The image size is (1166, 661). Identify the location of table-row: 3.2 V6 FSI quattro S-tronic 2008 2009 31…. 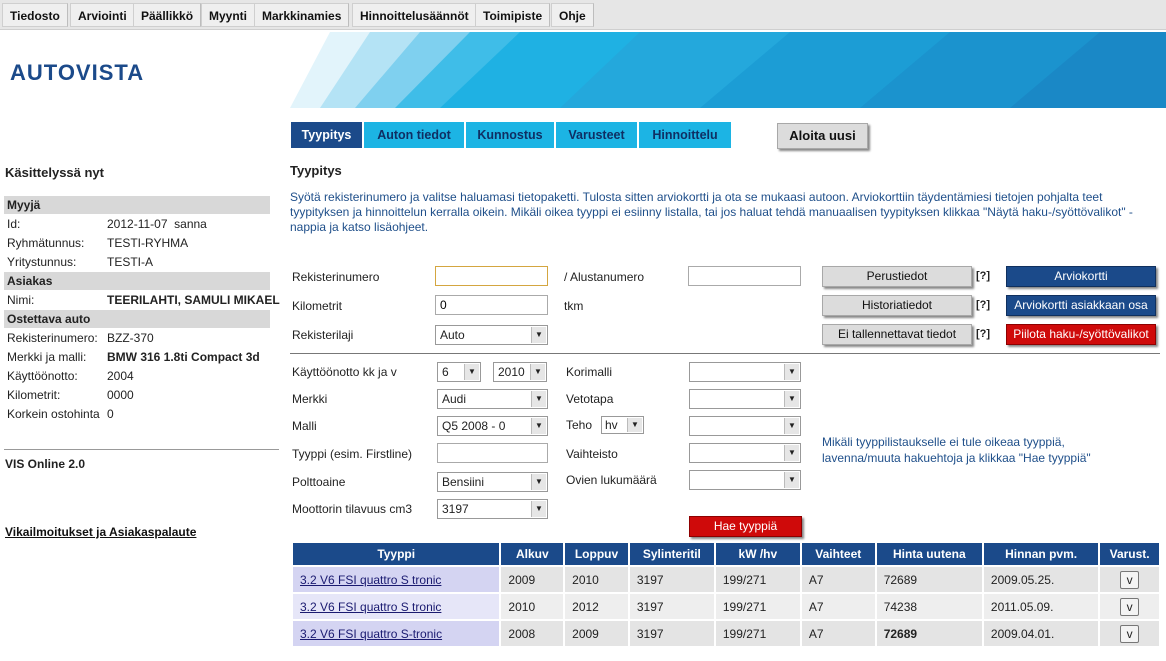
(726, 634).